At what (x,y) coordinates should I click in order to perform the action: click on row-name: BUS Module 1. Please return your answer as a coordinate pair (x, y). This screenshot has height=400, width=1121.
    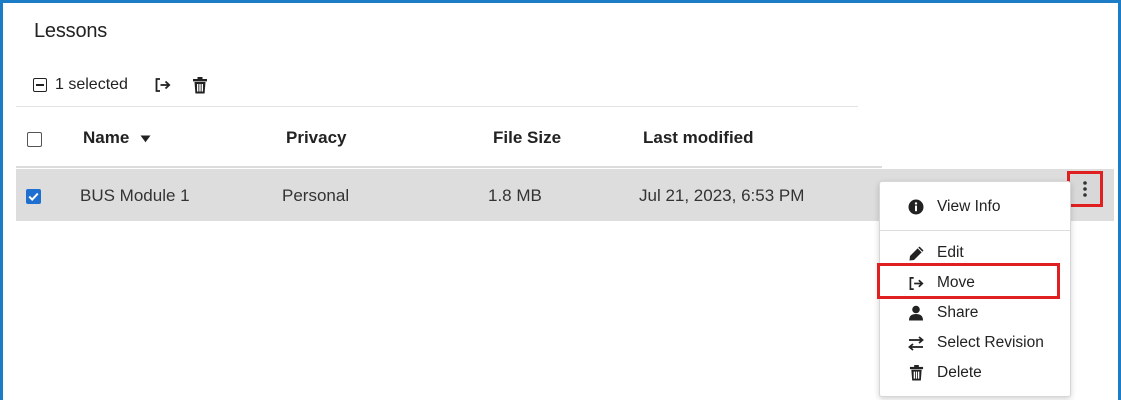
    Looking at the image, I should click on (135, 196).